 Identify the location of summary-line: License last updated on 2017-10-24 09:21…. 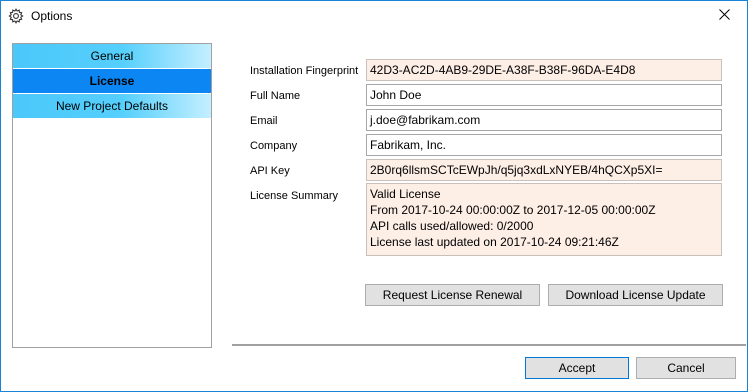
(494, 242).